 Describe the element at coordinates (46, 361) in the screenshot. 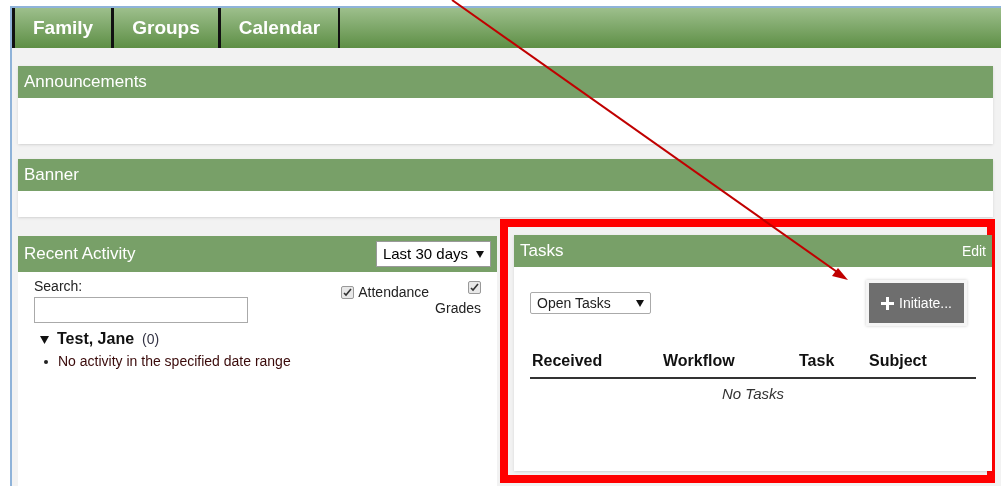

I see `bullet-icon` at that location.